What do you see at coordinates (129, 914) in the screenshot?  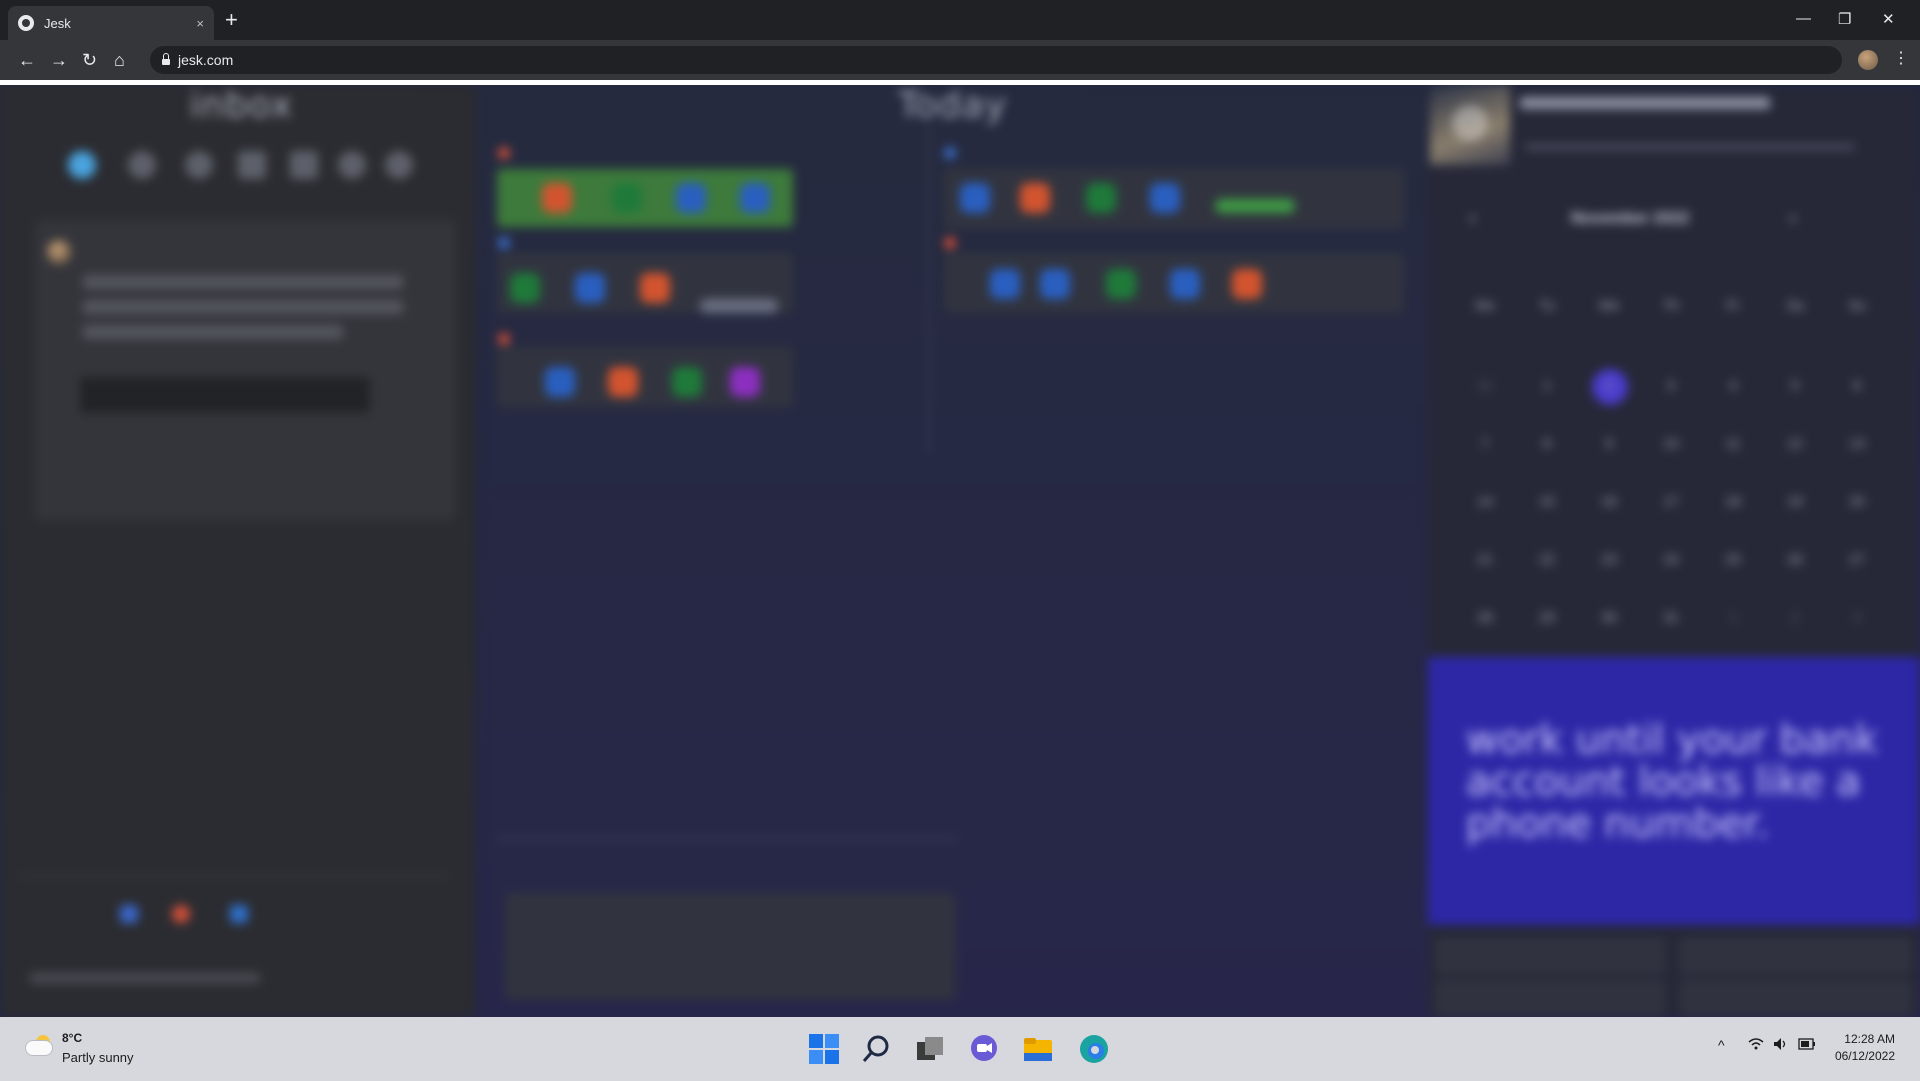 I see `filter-blue-icon` at bounding box center [129, 914].